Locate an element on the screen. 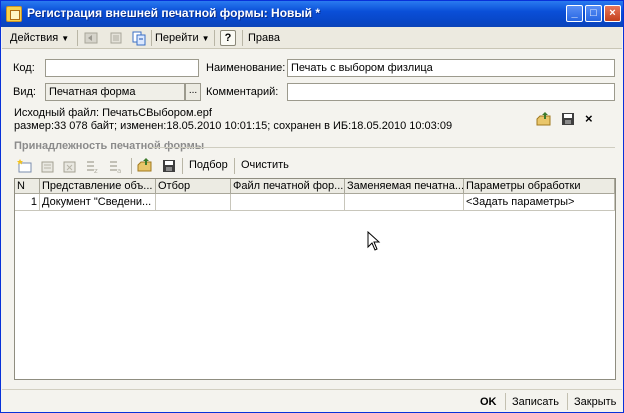 This screenshot has height=413, width=624. actions-menu: Действия ▼ is located at coordinates (39, 38).